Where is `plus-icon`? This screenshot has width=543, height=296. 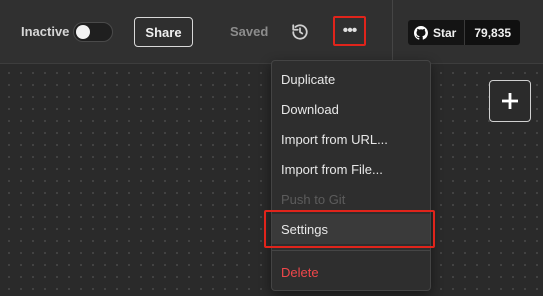 plus-icon is located at coordinates (510, 101).